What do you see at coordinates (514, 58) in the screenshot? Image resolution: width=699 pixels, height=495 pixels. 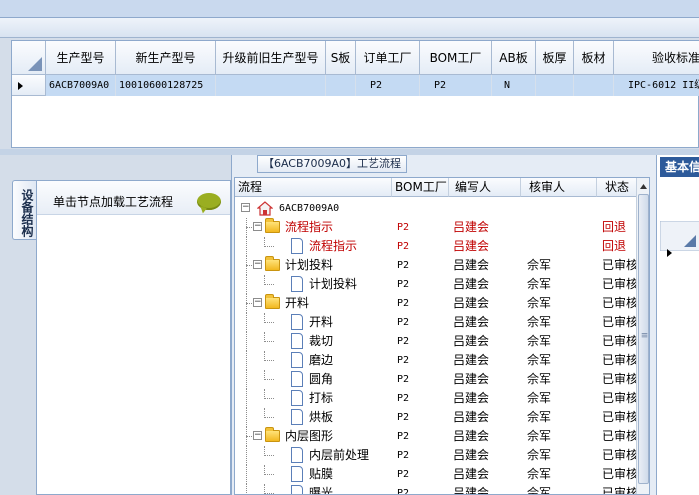 I see `col-header: AB板` at bounding box center [514, 58].